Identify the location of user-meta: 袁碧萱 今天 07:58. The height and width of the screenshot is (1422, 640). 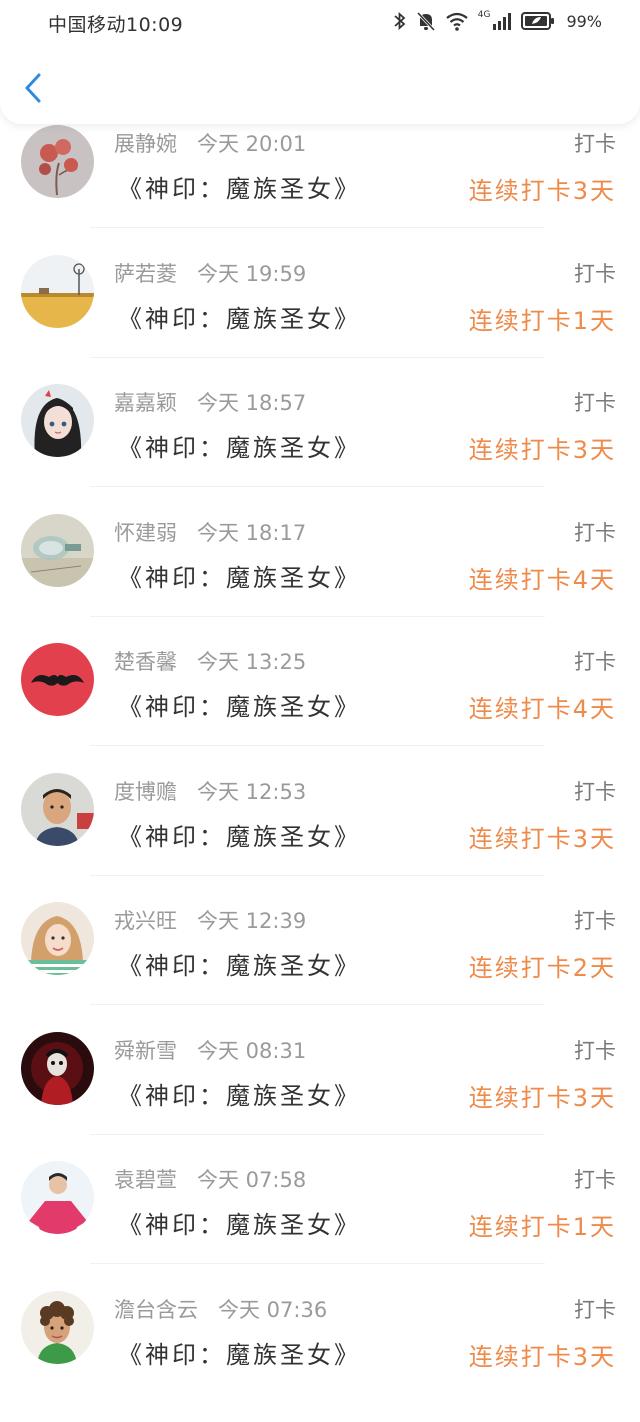
(210, 1179).